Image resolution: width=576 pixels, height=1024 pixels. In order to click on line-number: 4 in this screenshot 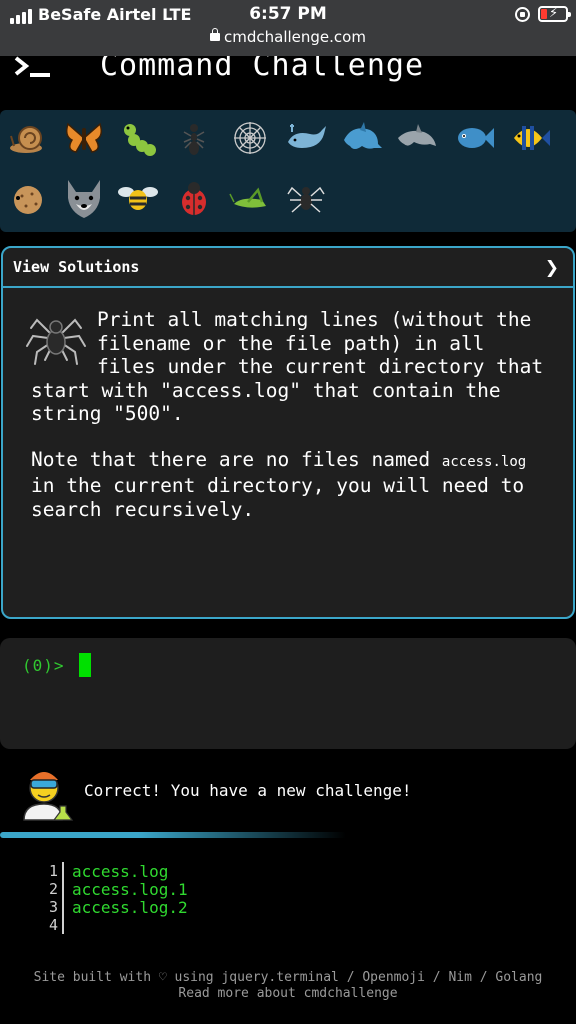, I will do `click(53, 925)`.